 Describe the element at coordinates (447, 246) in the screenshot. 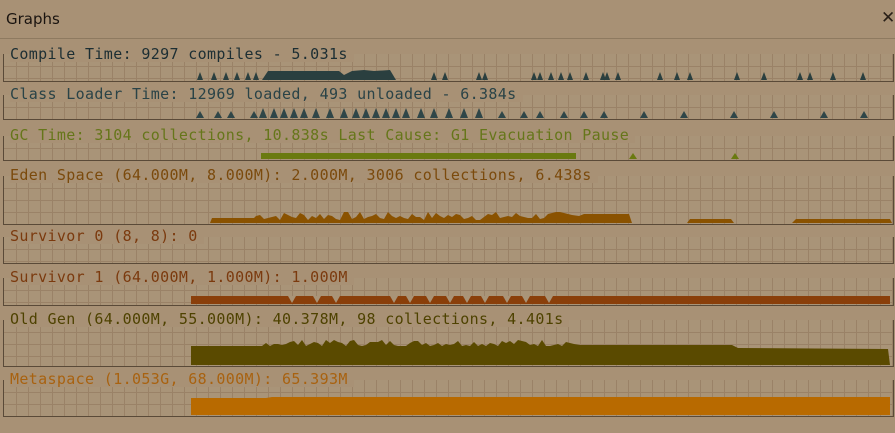

I see `survivor-0-panel: Survivor 0 (8, 8): 0` at that location.